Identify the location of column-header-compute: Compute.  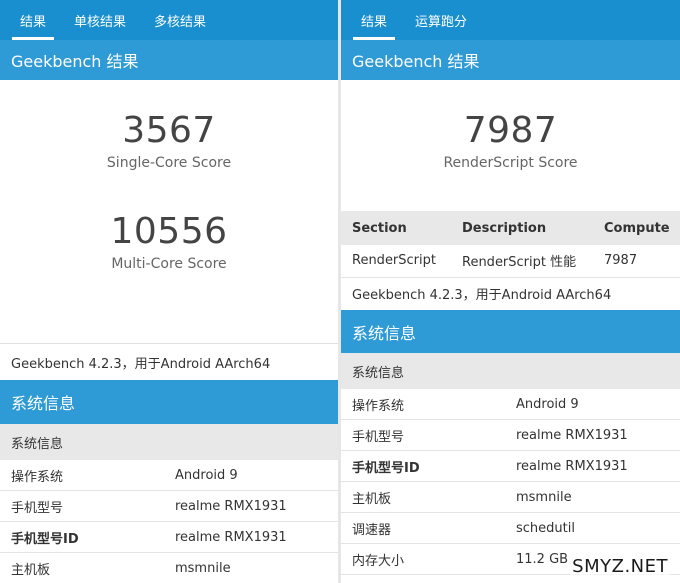
(636, 228).